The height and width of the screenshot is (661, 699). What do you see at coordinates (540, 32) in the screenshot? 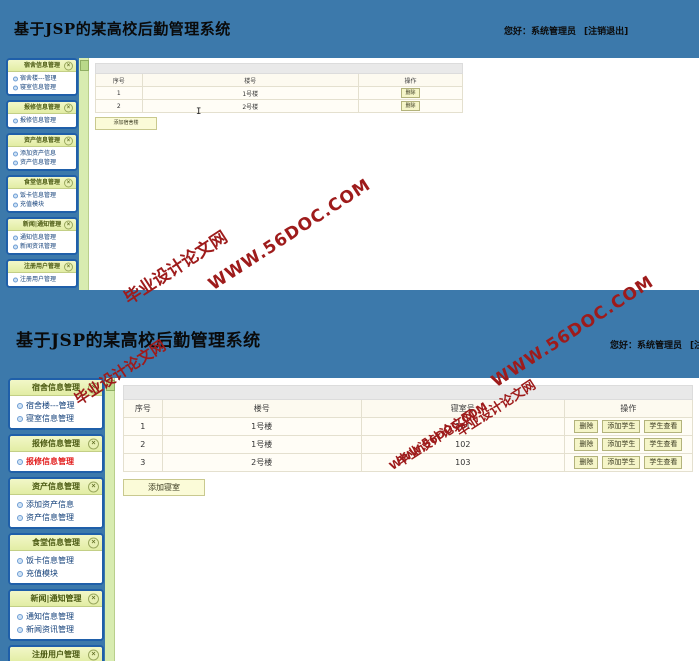
I see `greeting-text: 您好：系统管理员` at bounding box center [540, 32].